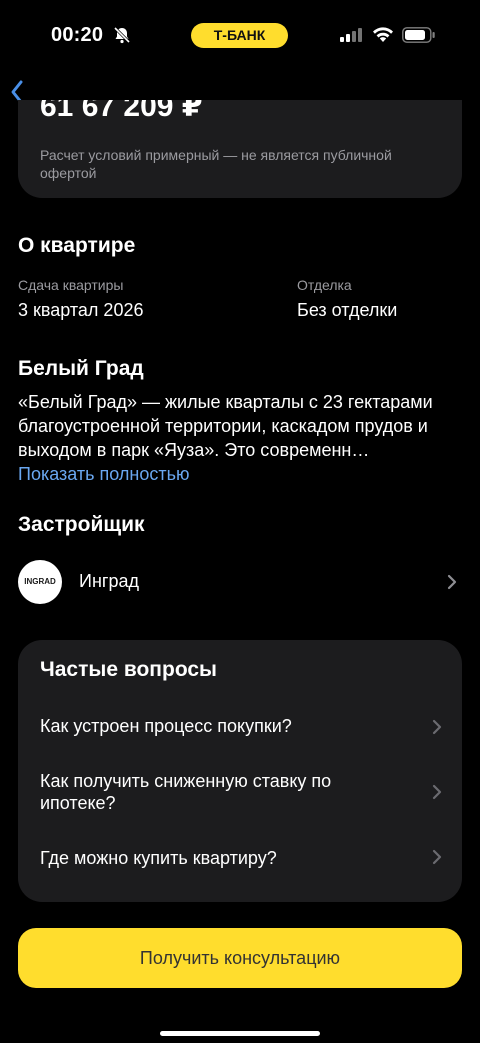  I want to click on cellular-signal-icon, so click(351, 35).